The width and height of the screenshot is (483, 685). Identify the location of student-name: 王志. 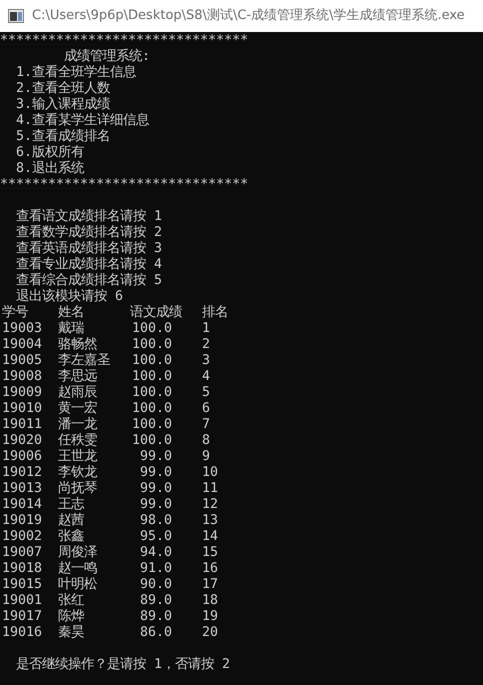
(71, 504).